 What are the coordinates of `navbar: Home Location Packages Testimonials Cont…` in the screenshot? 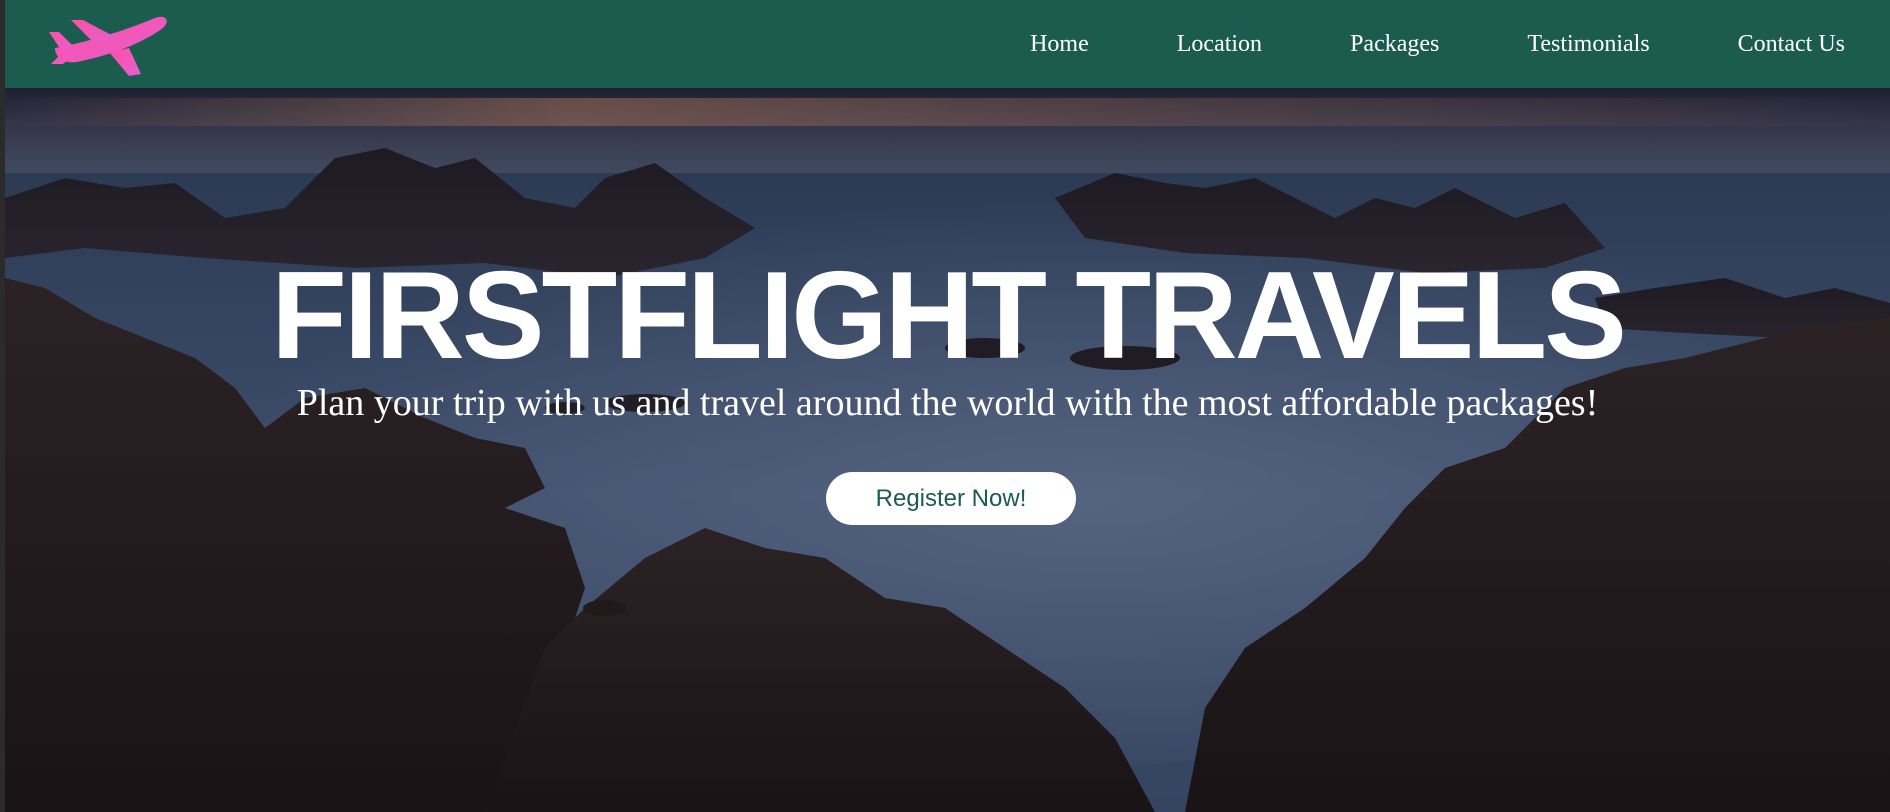 It's located at (947, 44).